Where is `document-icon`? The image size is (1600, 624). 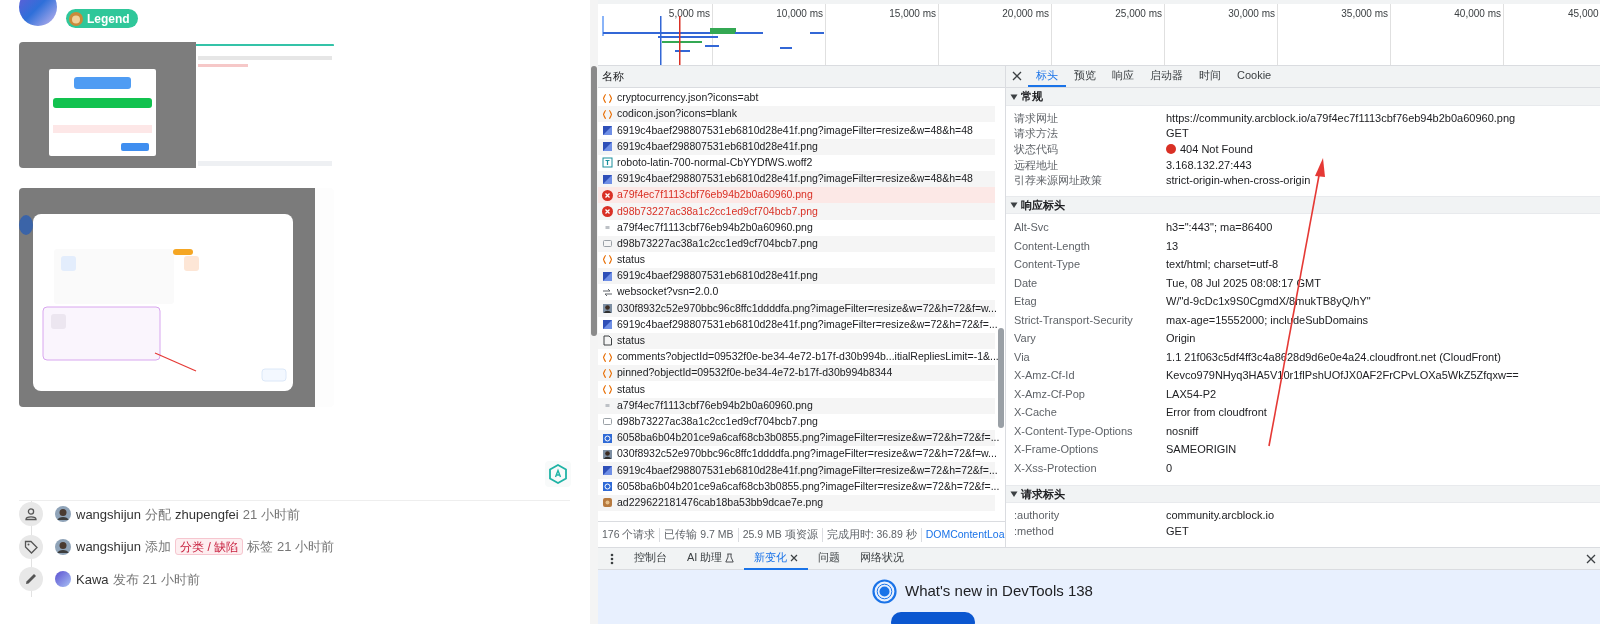 document-icon is located at coordinates (607, 341).